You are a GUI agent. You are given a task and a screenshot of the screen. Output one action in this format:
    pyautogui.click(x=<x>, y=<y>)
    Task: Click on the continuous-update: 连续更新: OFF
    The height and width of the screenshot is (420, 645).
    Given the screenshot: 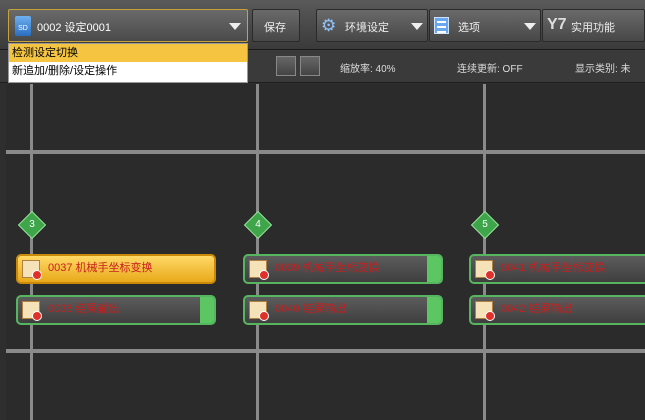 What is the action you would take?
    pyautogui.click(x=490, y=69)
    